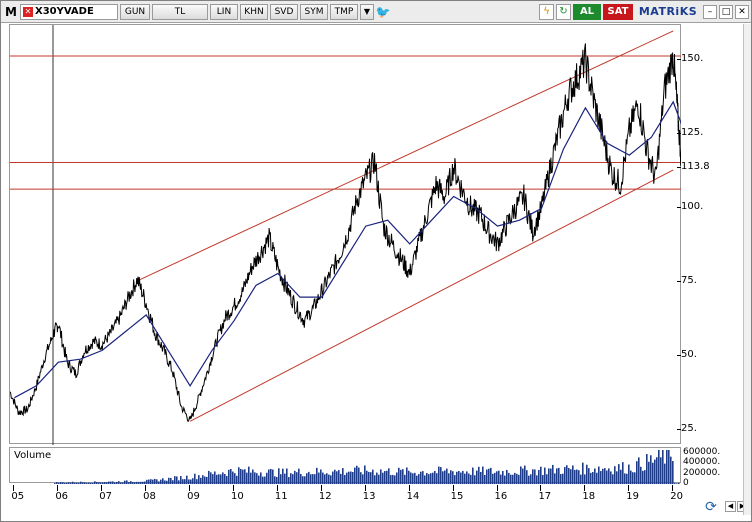  I want to click on sync-icon: ↻, so click(563, 11).